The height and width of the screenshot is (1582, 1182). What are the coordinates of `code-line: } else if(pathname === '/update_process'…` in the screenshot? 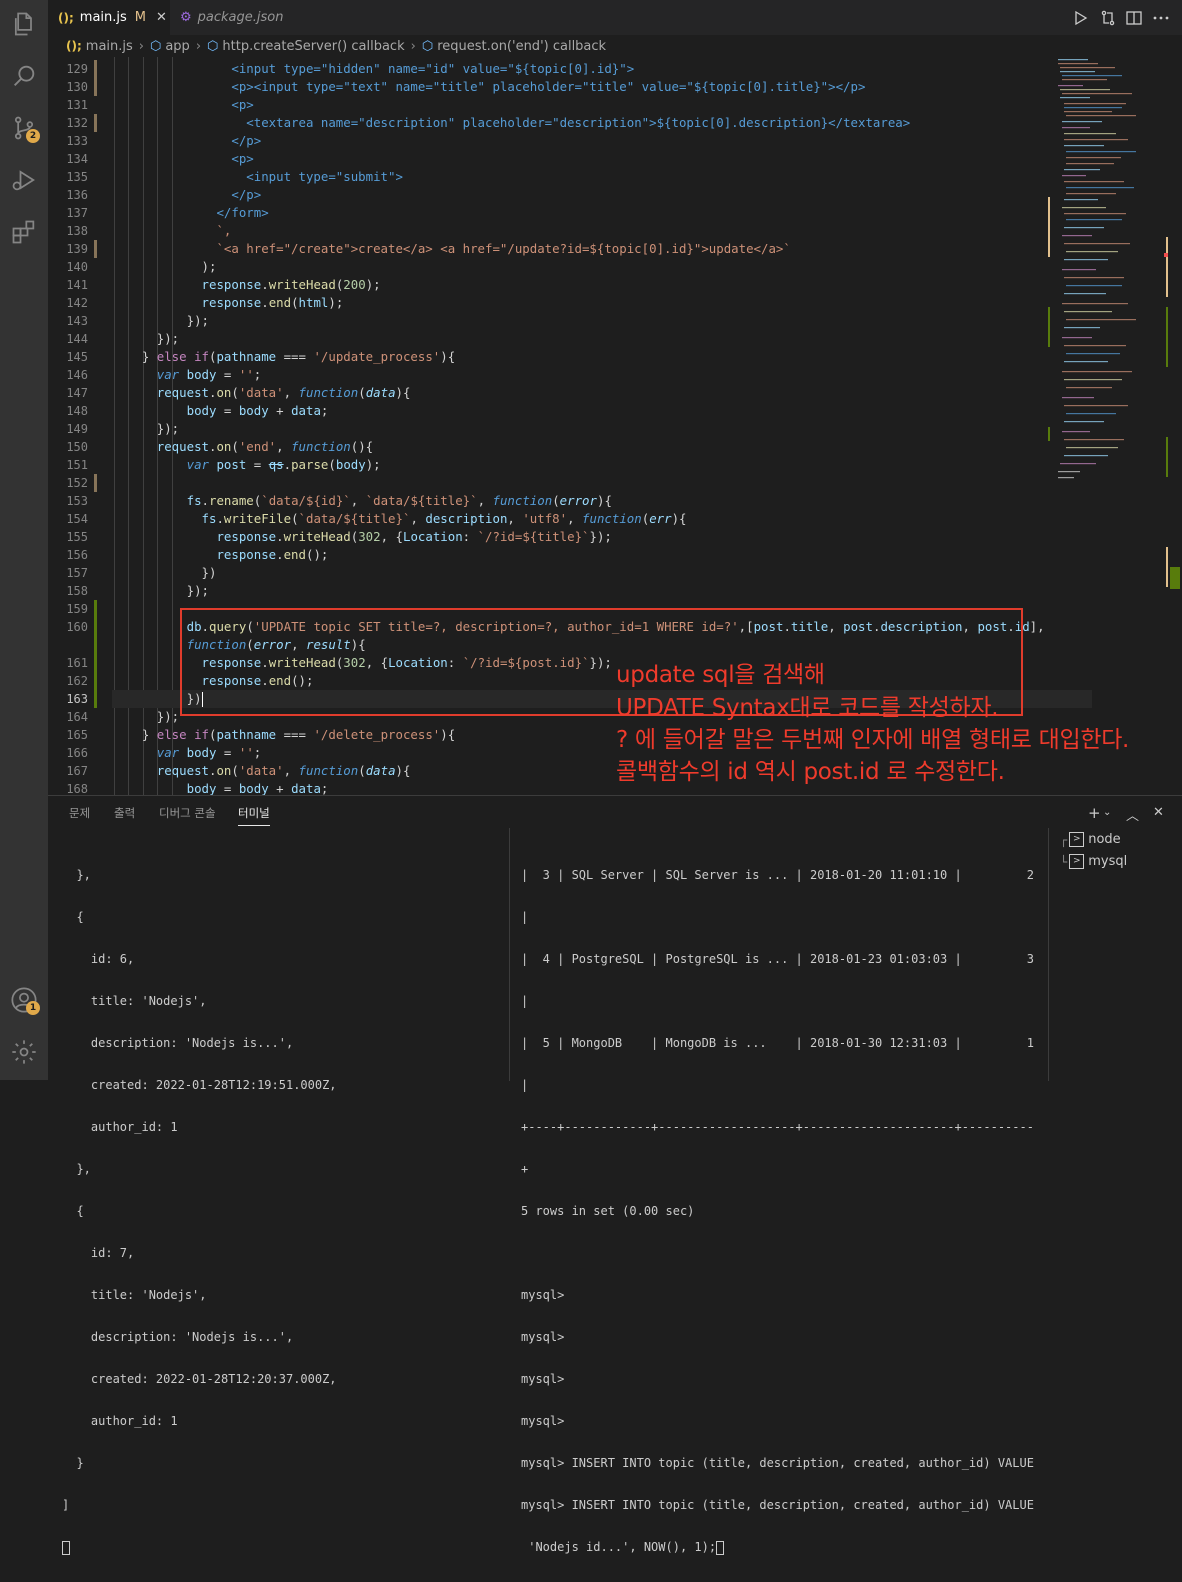 It's located at (298, 356).